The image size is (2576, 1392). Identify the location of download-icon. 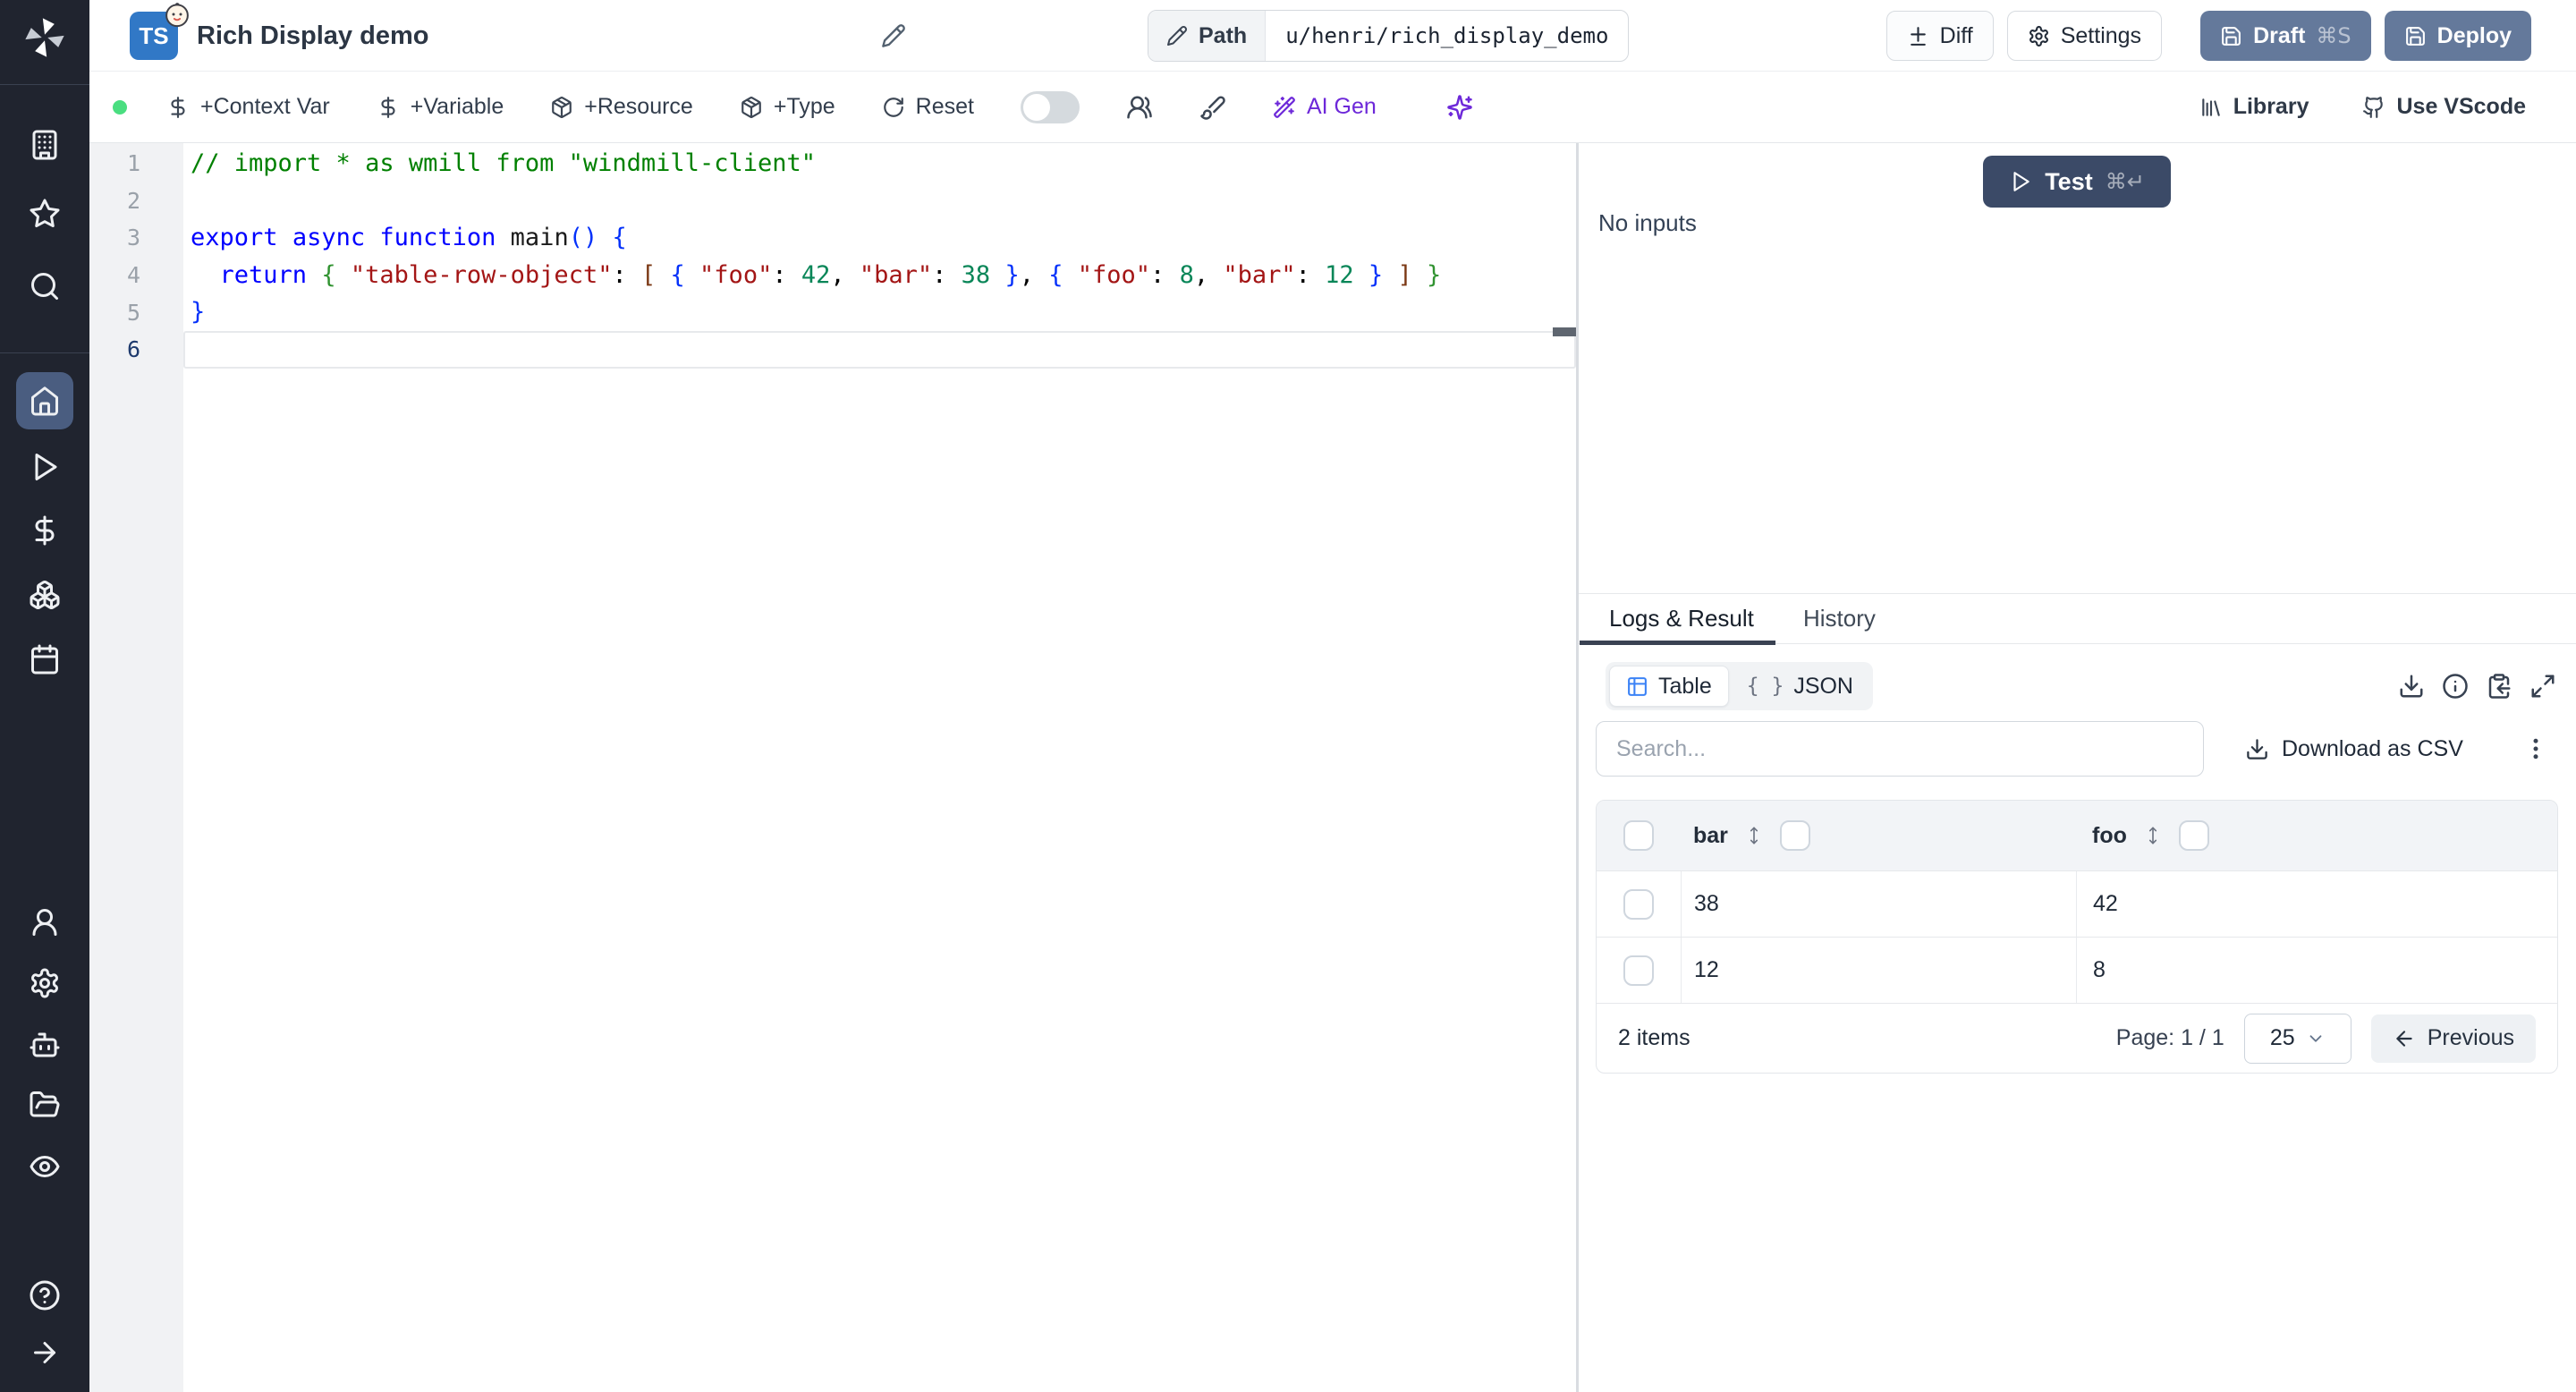
(2411, 686).